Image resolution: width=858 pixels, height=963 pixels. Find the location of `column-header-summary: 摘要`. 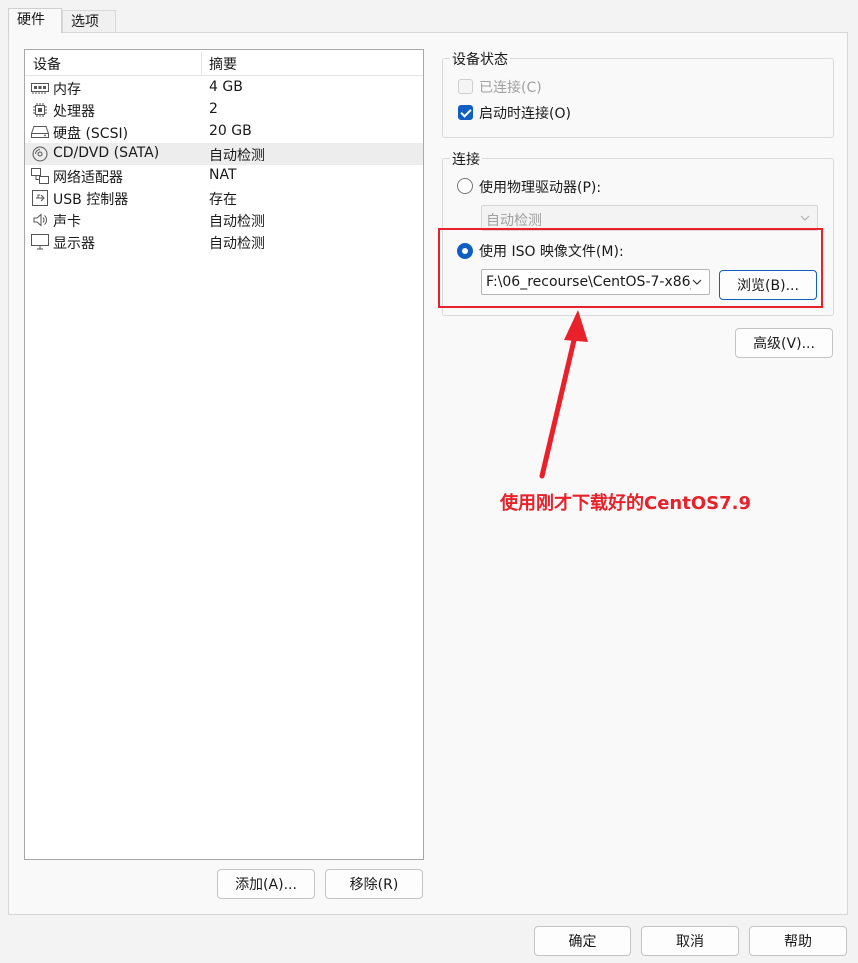

column-header-summary: 摘要 is located at coordinates (223, 64).